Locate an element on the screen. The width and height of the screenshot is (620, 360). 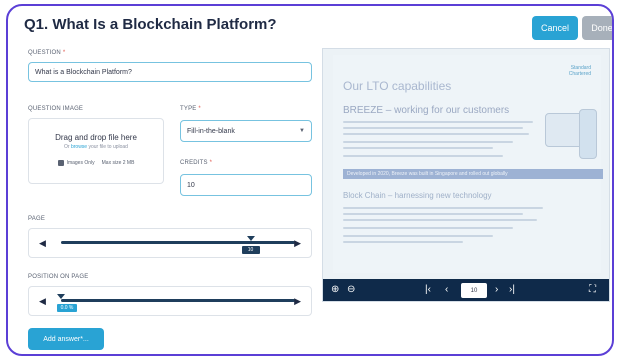
dropzone-hint: Images Only Max size 2 MB is located at coordinates (96, 163).